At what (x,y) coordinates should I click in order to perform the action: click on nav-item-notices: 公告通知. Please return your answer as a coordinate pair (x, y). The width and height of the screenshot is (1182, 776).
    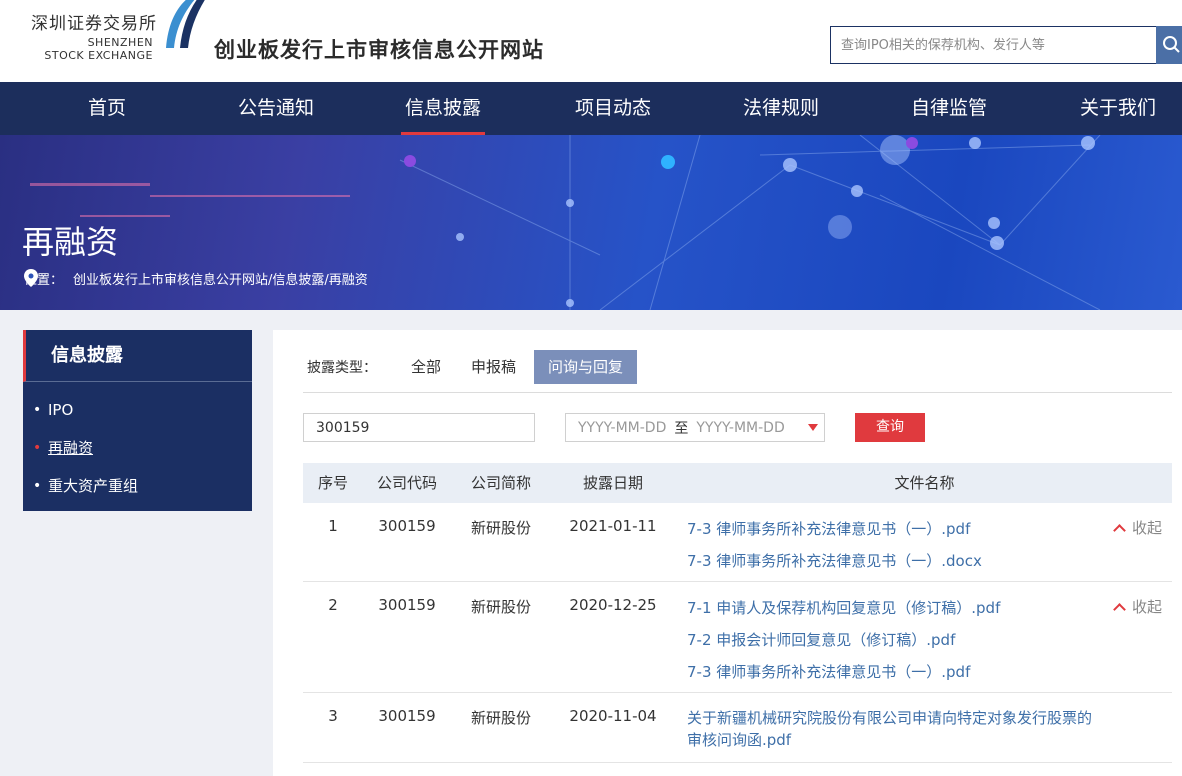
    Looking at the image, I should click on (276, 108).